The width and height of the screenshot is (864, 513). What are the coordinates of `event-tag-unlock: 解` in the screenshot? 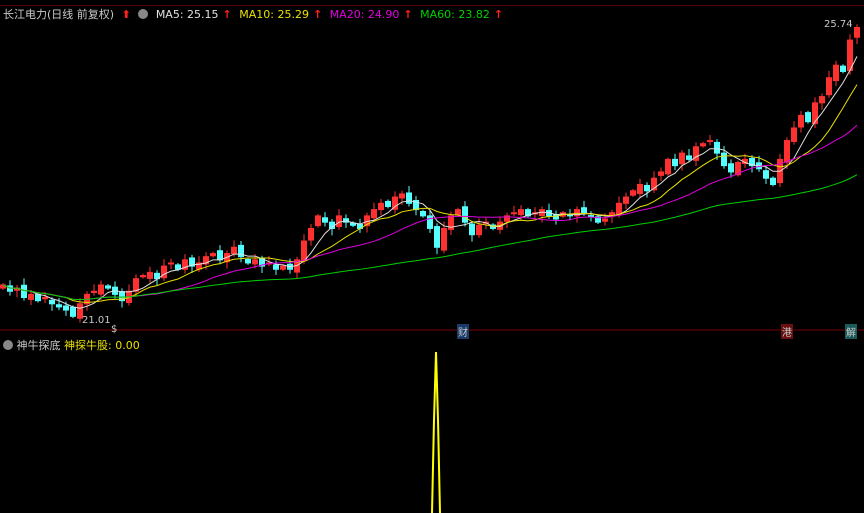 It's located at (851, 331).